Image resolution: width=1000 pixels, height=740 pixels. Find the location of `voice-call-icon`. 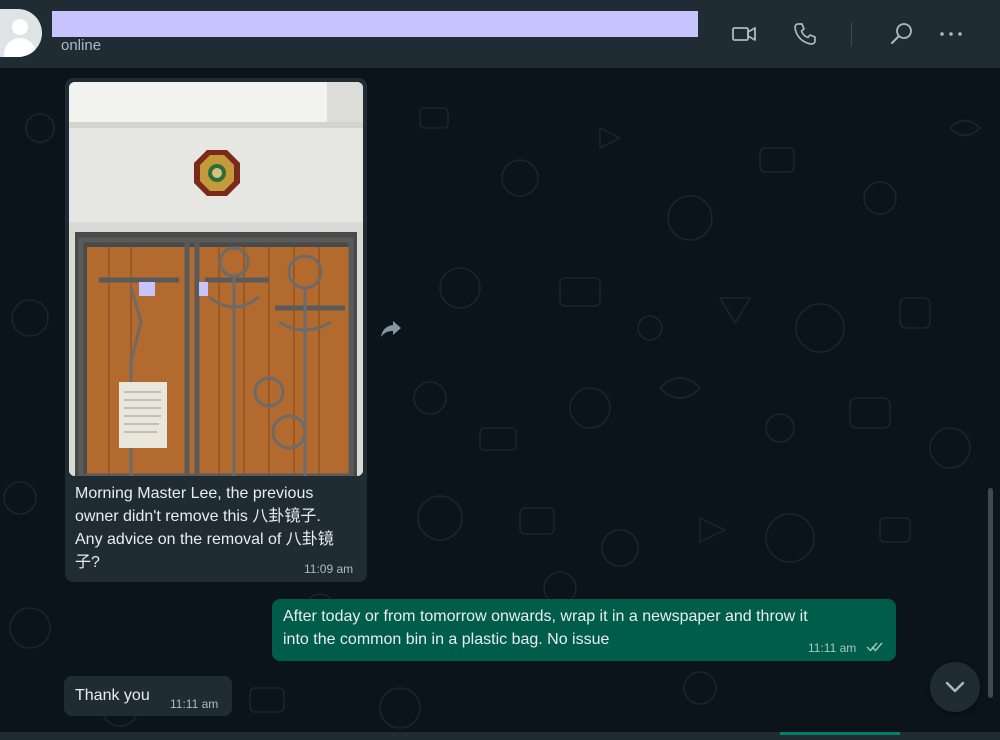

voice-call-icon is located at coordinates (805, 34).